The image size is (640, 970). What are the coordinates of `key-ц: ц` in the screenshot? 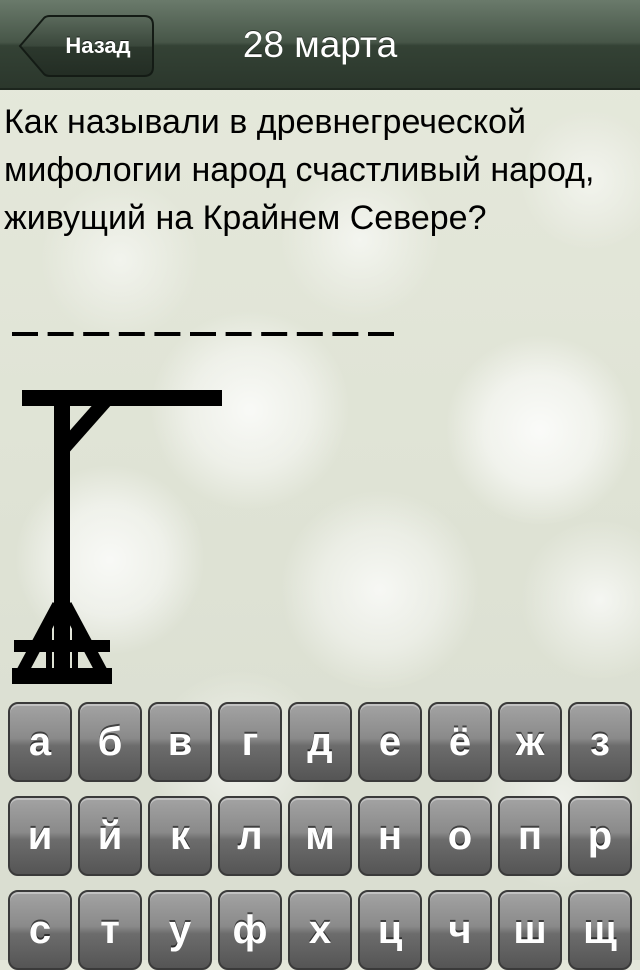 It's located at (390, 930).